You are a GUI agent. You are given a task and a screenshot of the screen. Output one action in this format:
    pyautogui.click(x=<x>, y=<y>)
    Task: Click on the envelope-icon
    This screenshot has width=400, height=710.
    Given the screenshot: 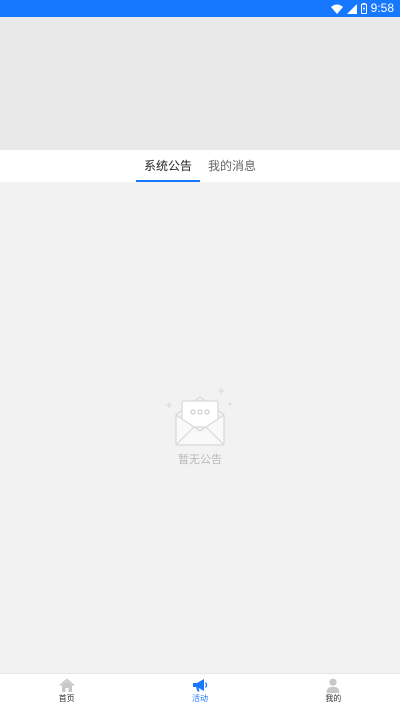 What is the action you would take?
    pyautogui.click(x=199, y=417)
    